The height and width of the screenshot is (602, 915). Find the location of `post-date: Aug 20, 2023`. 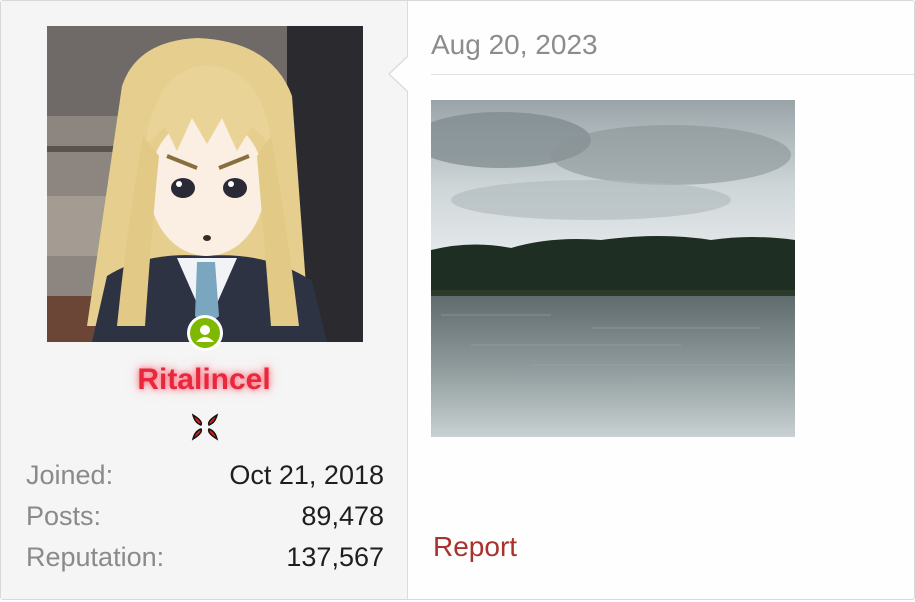

post-date: Aug 20, 2023 is located at coordinates (514, 45).